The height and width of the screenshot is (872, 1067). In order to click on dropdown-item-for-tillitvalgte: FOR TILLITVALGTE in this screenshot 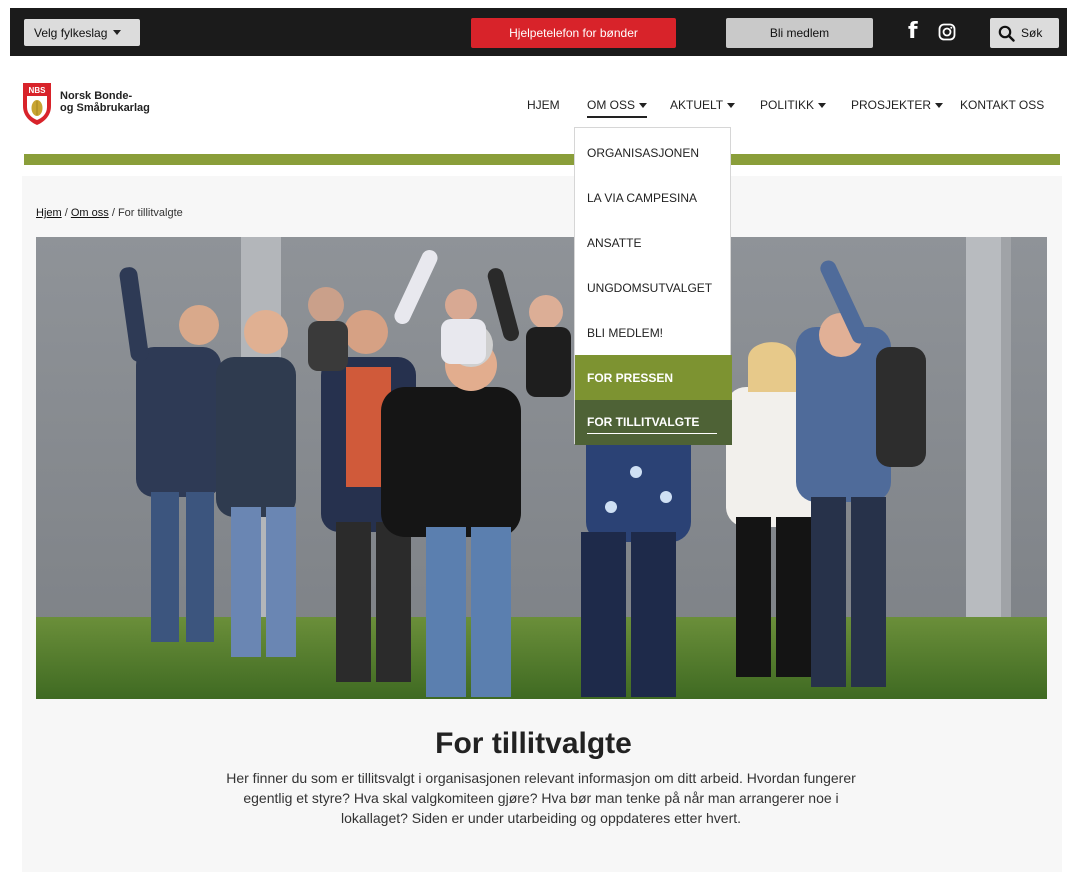, I will do `click(653, 422)`.